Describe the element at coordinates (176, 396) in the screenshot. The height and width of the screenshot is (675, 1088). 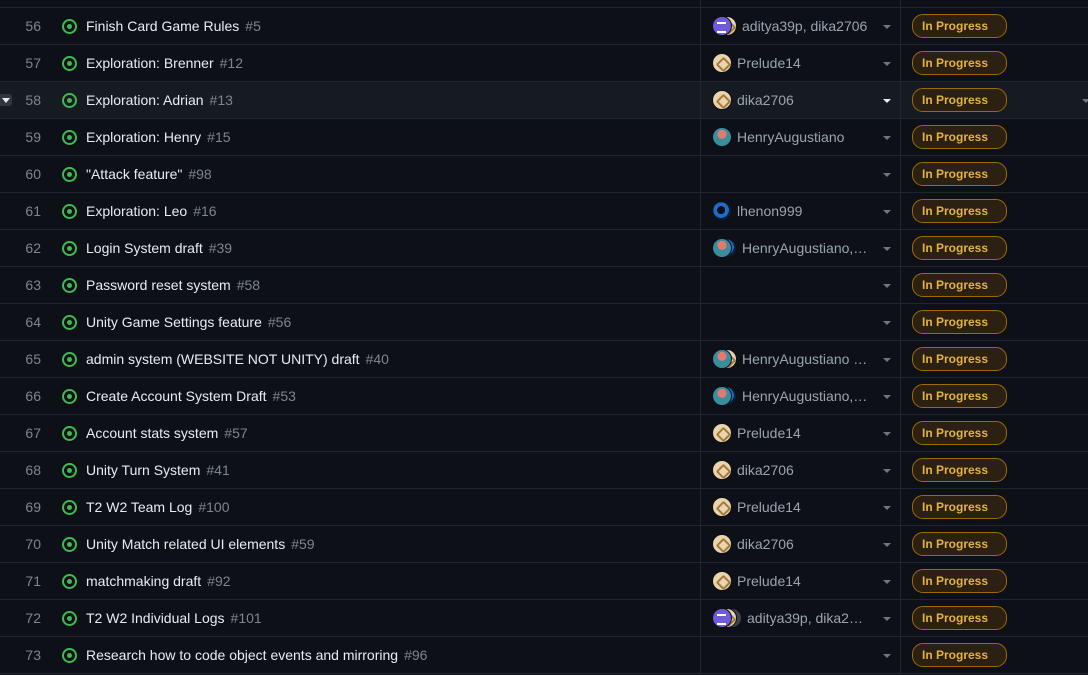
I see `issue-title-text: Create Account System Draft` at that location.